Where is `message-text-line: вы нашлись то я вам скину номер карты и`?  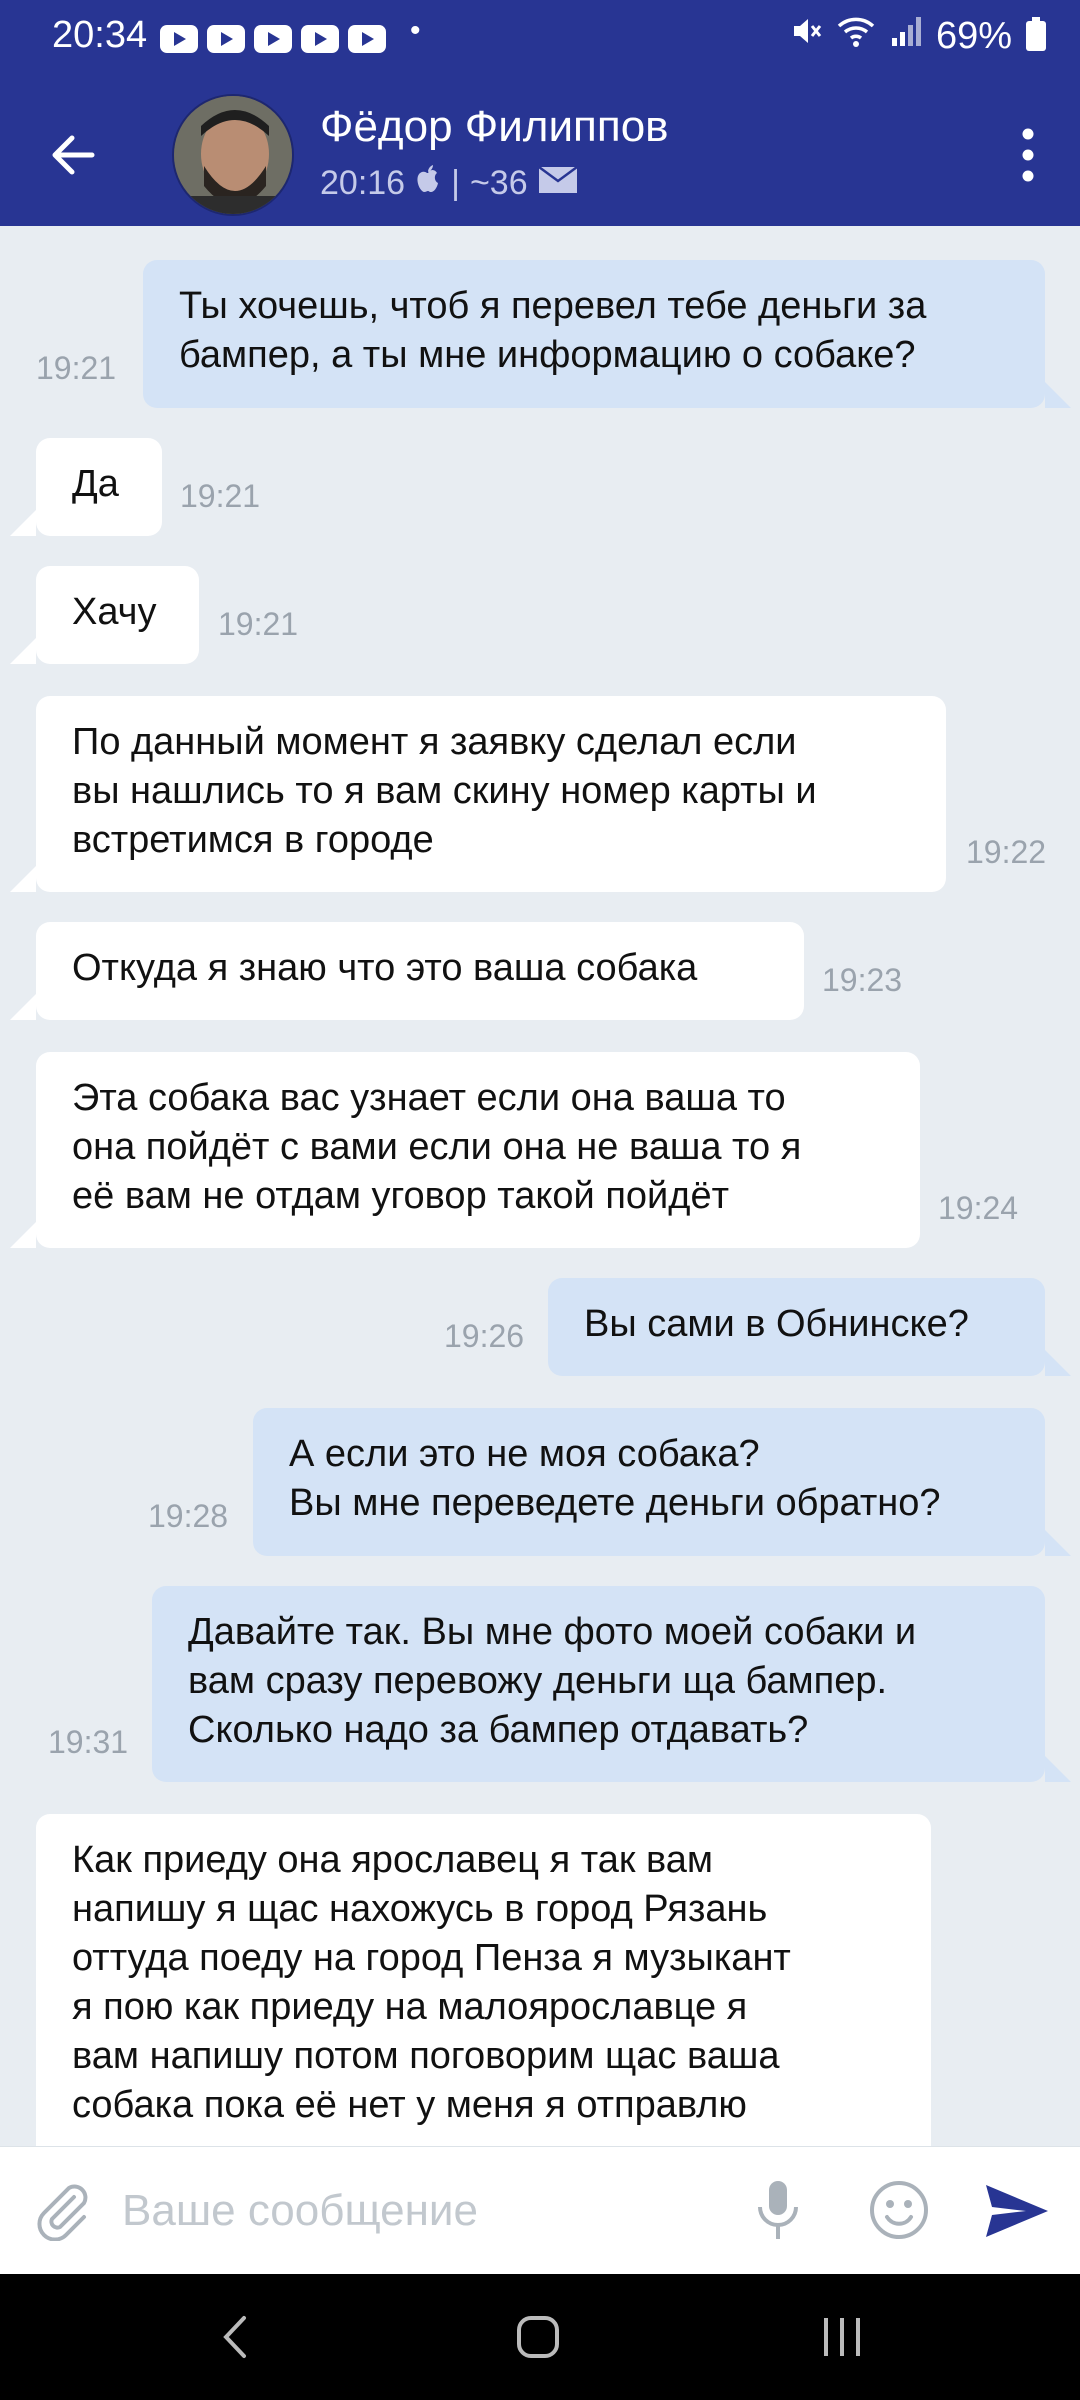
message-text-line: вы нашлись то я вам скину номер карты и is located at coordinates (444, 791).